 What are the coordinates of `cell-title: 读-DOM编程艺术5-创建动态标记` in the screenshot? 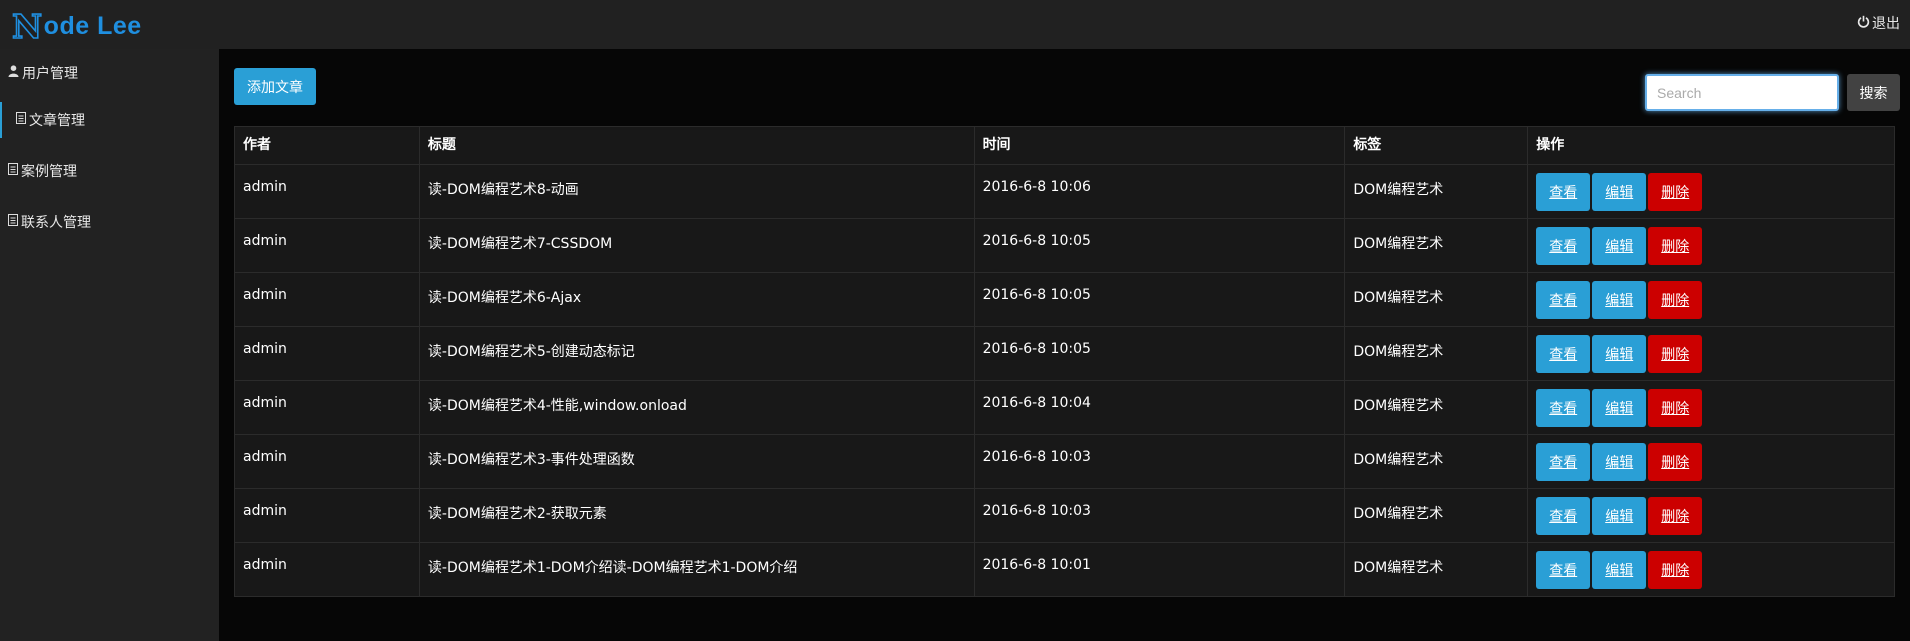 It's located at (696, 353).